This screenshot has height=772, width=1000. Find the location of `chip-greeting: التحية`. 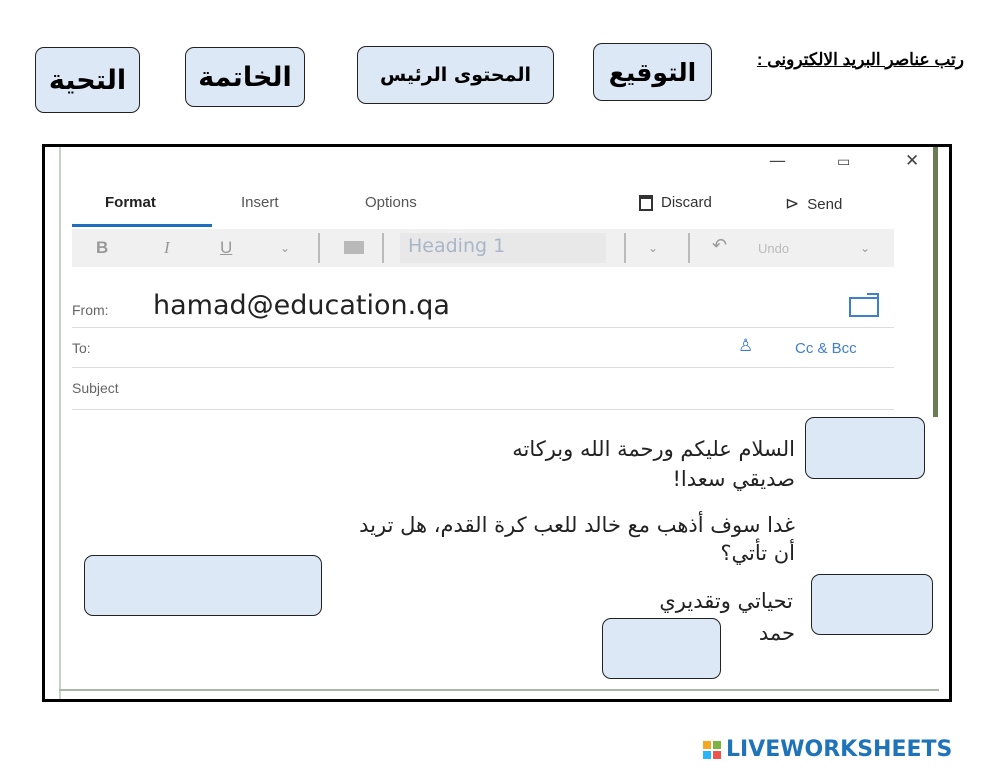

chip-greeting: التحية is located at coordinates (87, 80).